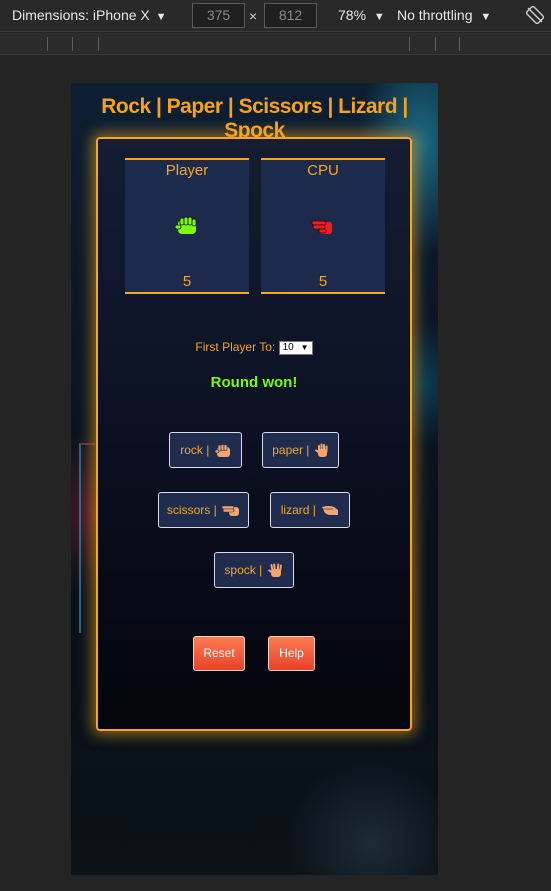  What do you see at coordinates (254, 118) in the screenshot?
I see `game-title: Rock | Paper | Scissors | Lizard | Spock` at bounding box center [254, 118].